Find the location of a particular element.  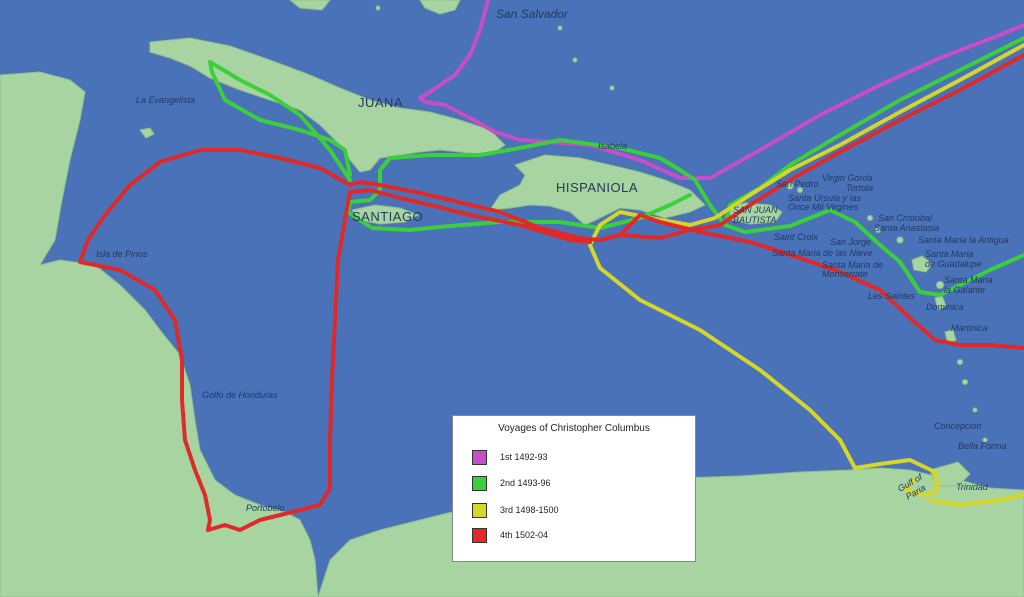

legend-swatch-3rd is located at coordinates (479, 510).